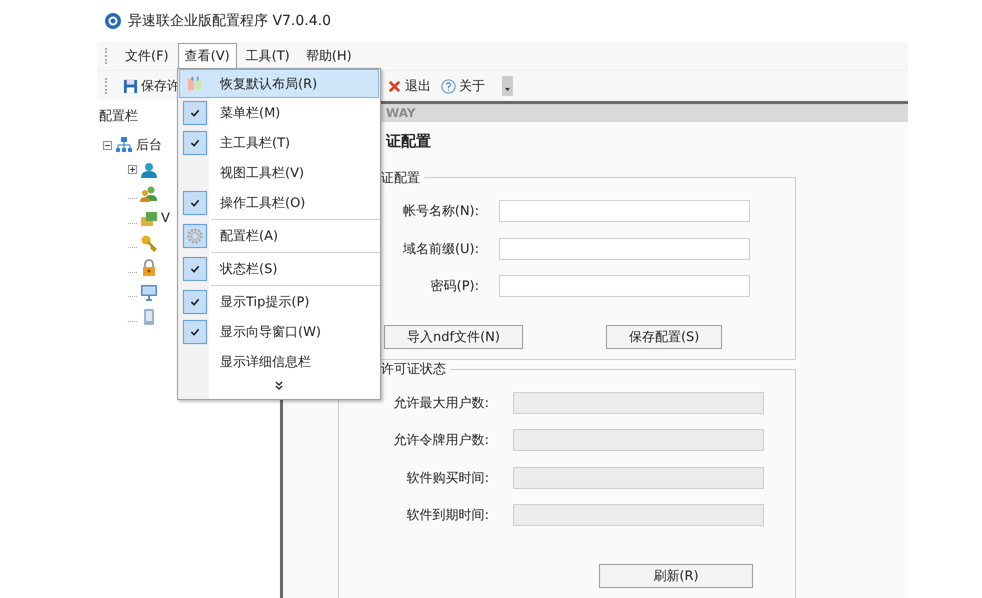  I want to click on action-button: 保存配置(S), so click(664, 337).